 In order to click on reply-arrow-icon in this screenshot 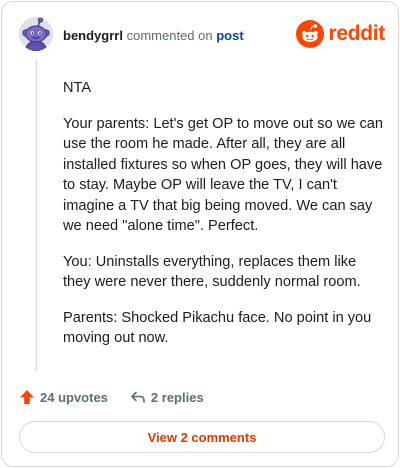, I will do `click(138, 397)`.